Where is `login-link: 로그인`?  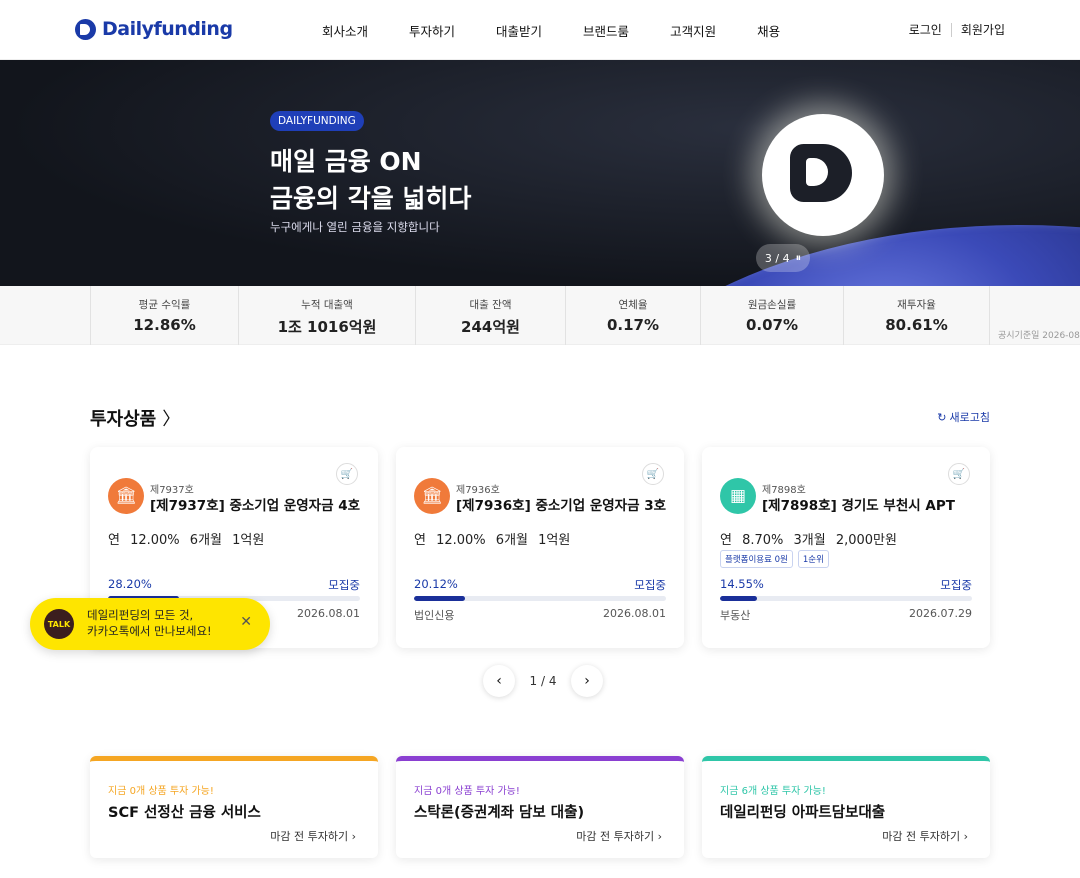 login-link: 로그인 is located at coordinates (925, 29).